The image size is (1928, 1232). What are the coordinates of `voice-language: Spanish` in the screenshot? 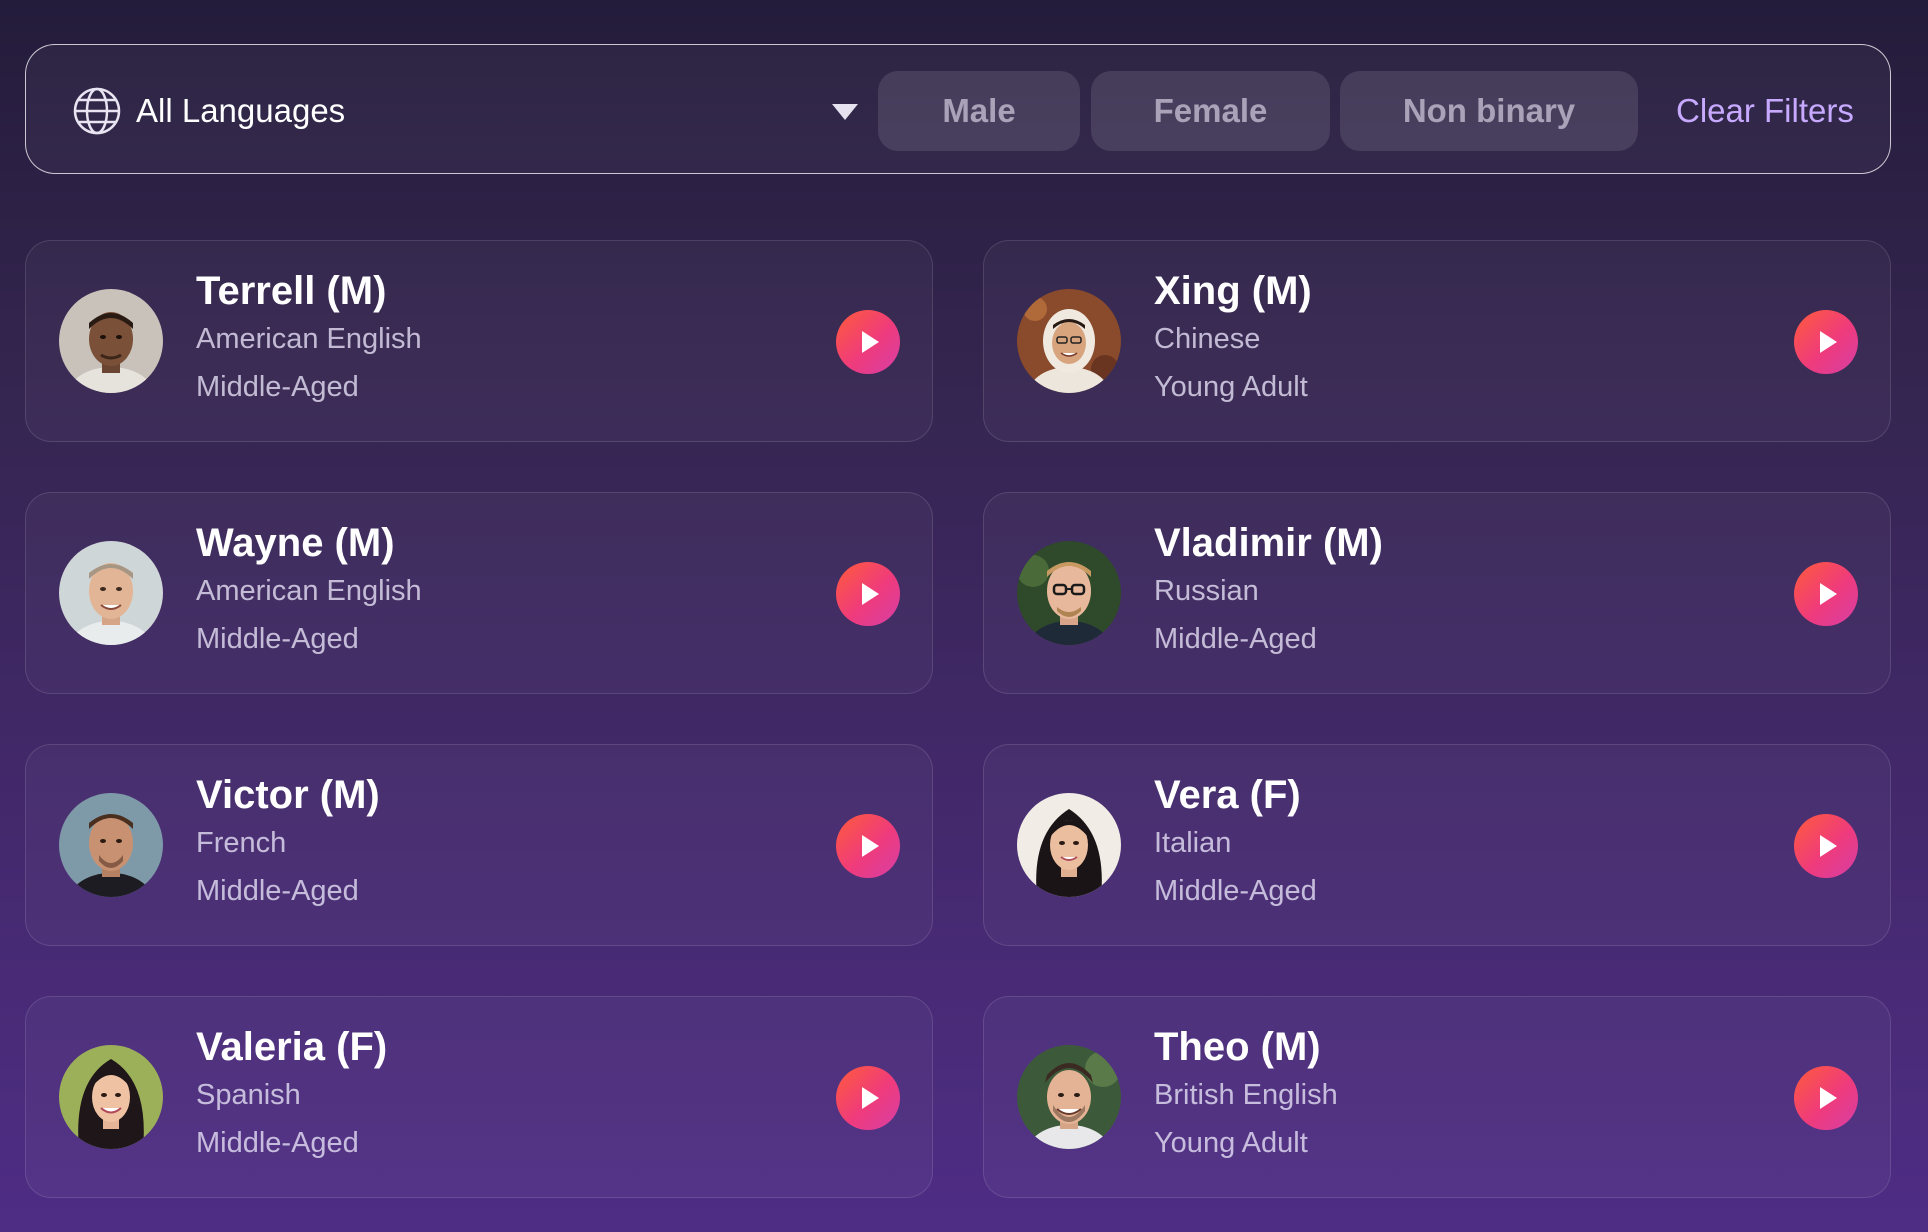 It's located at (248, 1095).